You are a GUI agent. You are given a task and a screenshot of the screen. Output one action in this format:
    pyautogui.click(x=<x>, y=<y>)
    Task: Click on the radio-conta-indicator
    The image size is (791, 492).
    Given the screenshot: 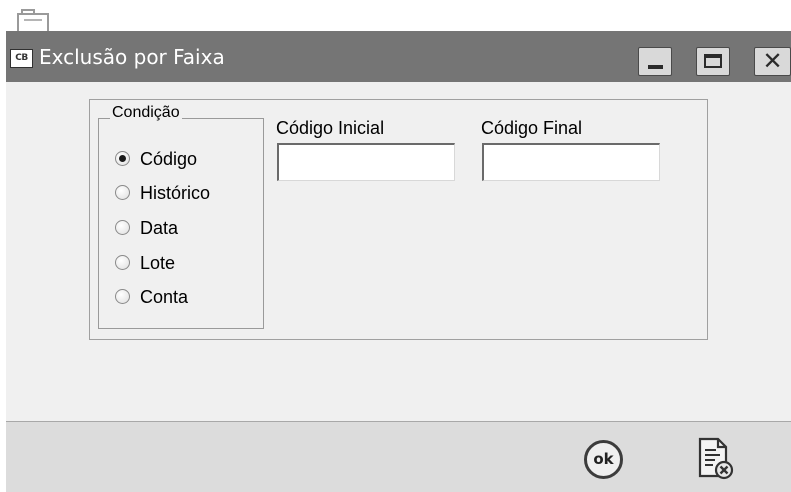 What is the action you would take?
    pyautogui.click(x=122, y=296)
    